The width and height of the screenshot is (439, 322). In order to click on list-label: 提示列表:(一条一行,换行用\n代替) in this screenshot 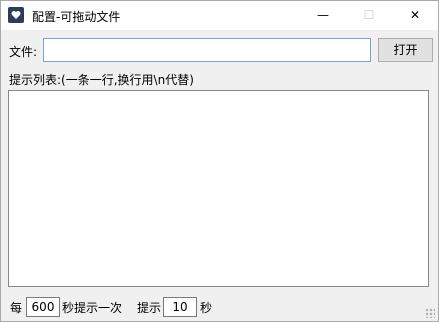, I will do `click(101, 80)`.